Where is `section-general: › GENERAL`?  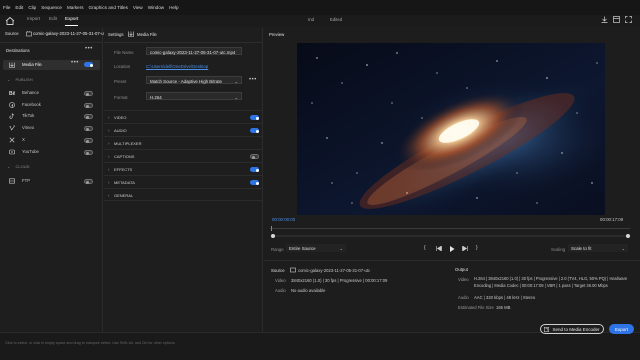 section-general: › GENERAL is located at coordinates (183, 194).